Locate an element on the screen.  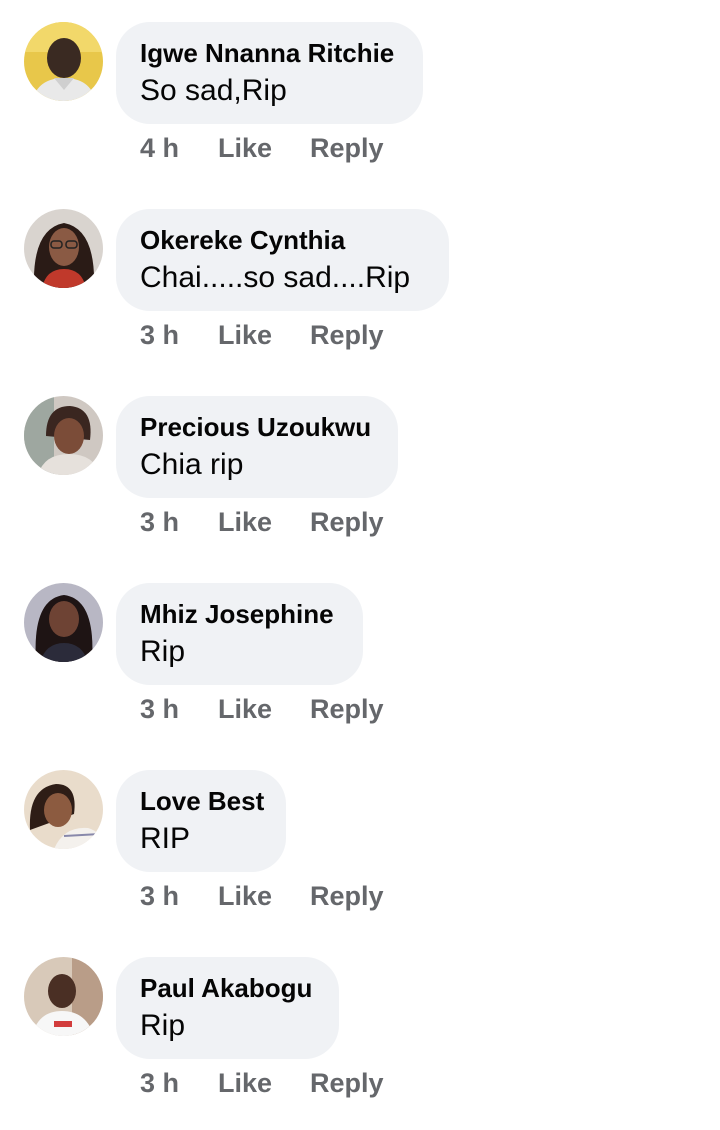
comment-time: 4 h is located at coordinates (159, 148).